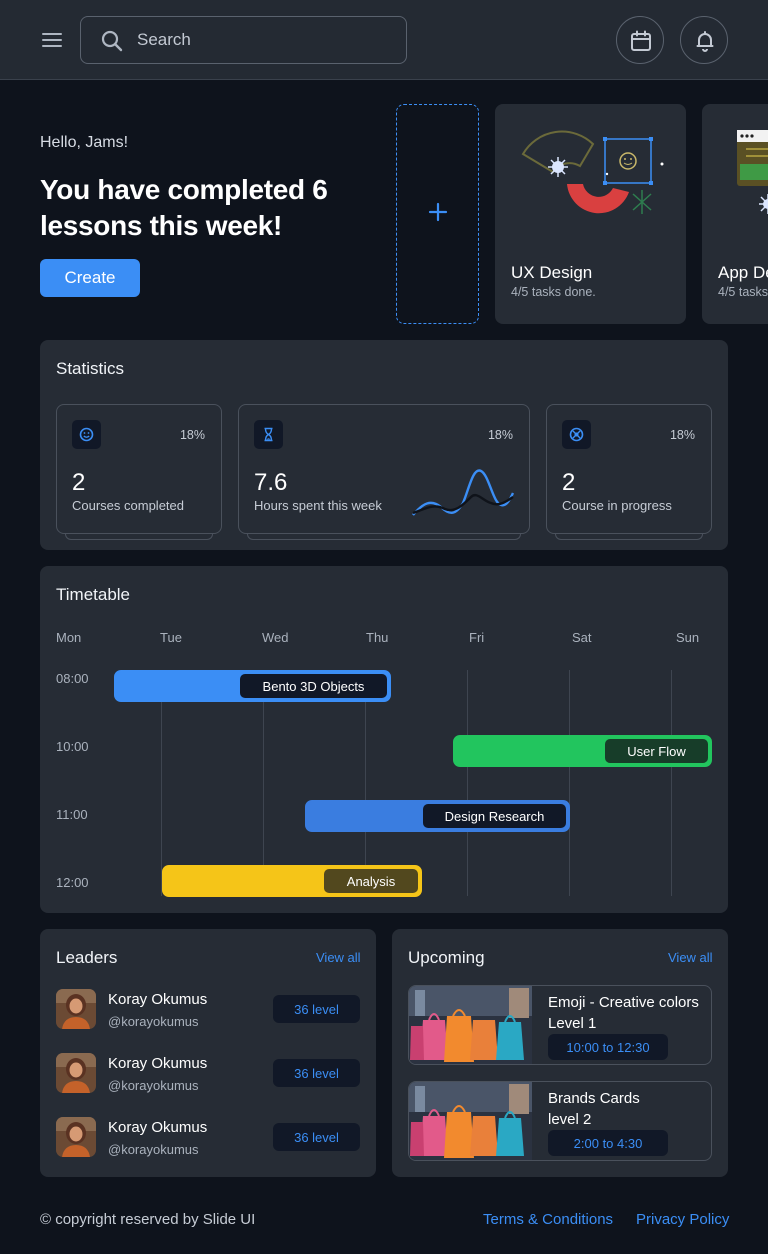 The height and width of the screenshot is (1254, 768). What do you see at coordinates (608, 1047) in the screenshot?
I see `time-badge: 10:00 to 12:30` at bounding box center [608, 1047].